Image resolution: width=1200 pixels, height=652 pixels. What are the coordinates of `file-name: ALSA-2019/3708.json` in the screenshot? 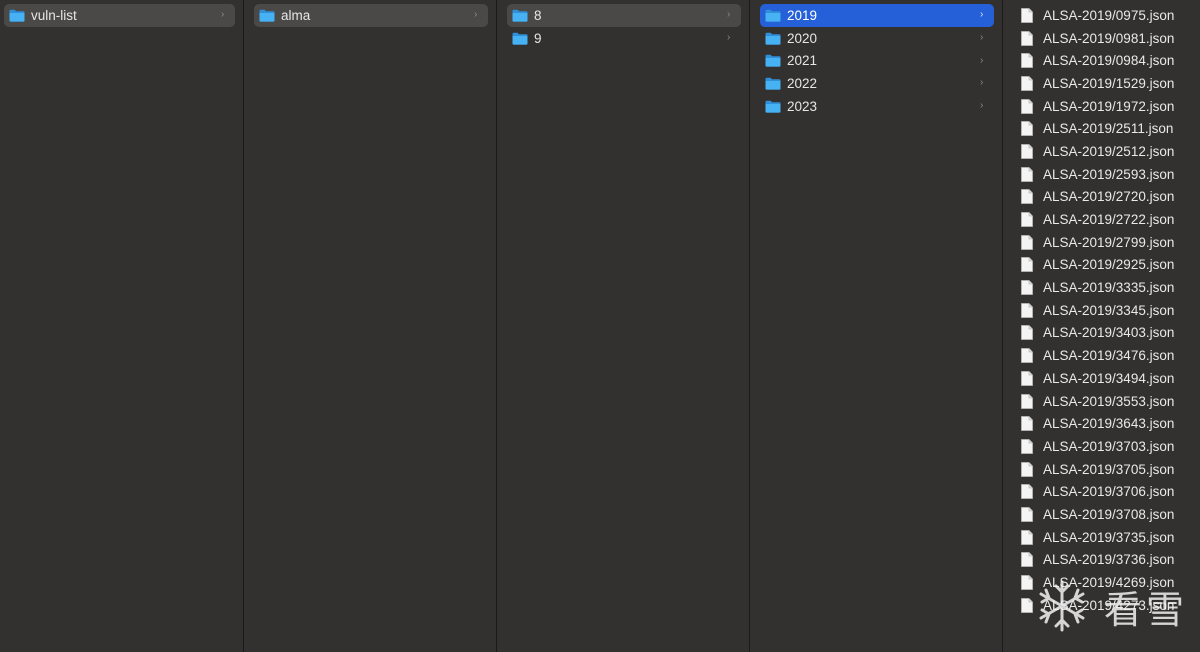 It's located at (1109, 514).